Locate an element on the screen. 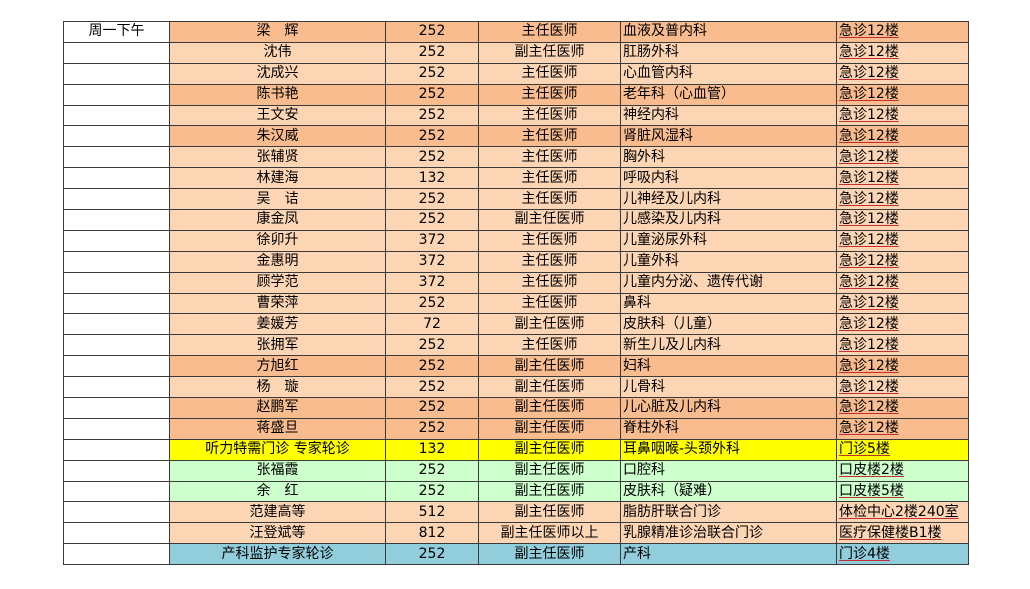 The height and width of the screenshot is (589, 1030). department-cell: 儿感染及儿内科 is located at coordinates (728, 220).